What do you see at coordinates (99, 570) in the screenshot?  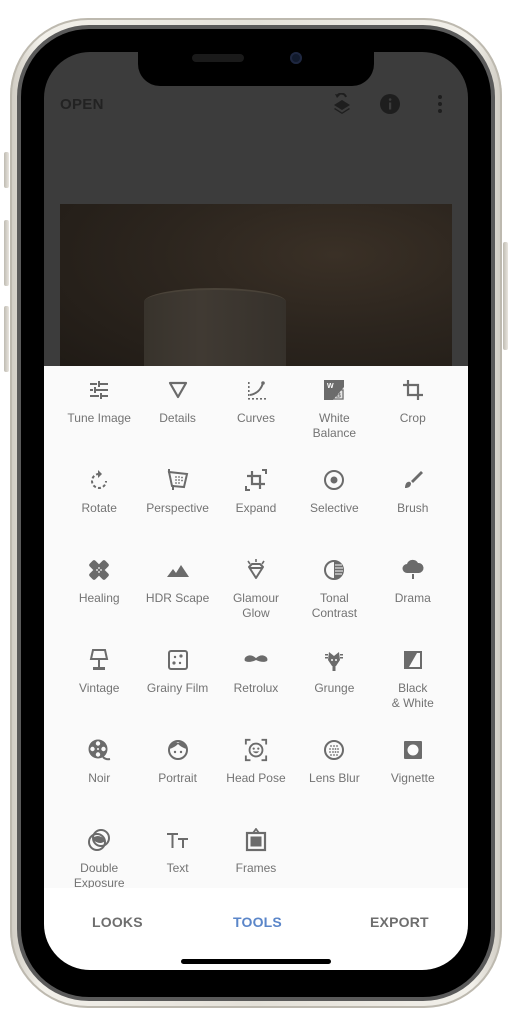 I see `bandage-icon` at bounding box center [99, 570].